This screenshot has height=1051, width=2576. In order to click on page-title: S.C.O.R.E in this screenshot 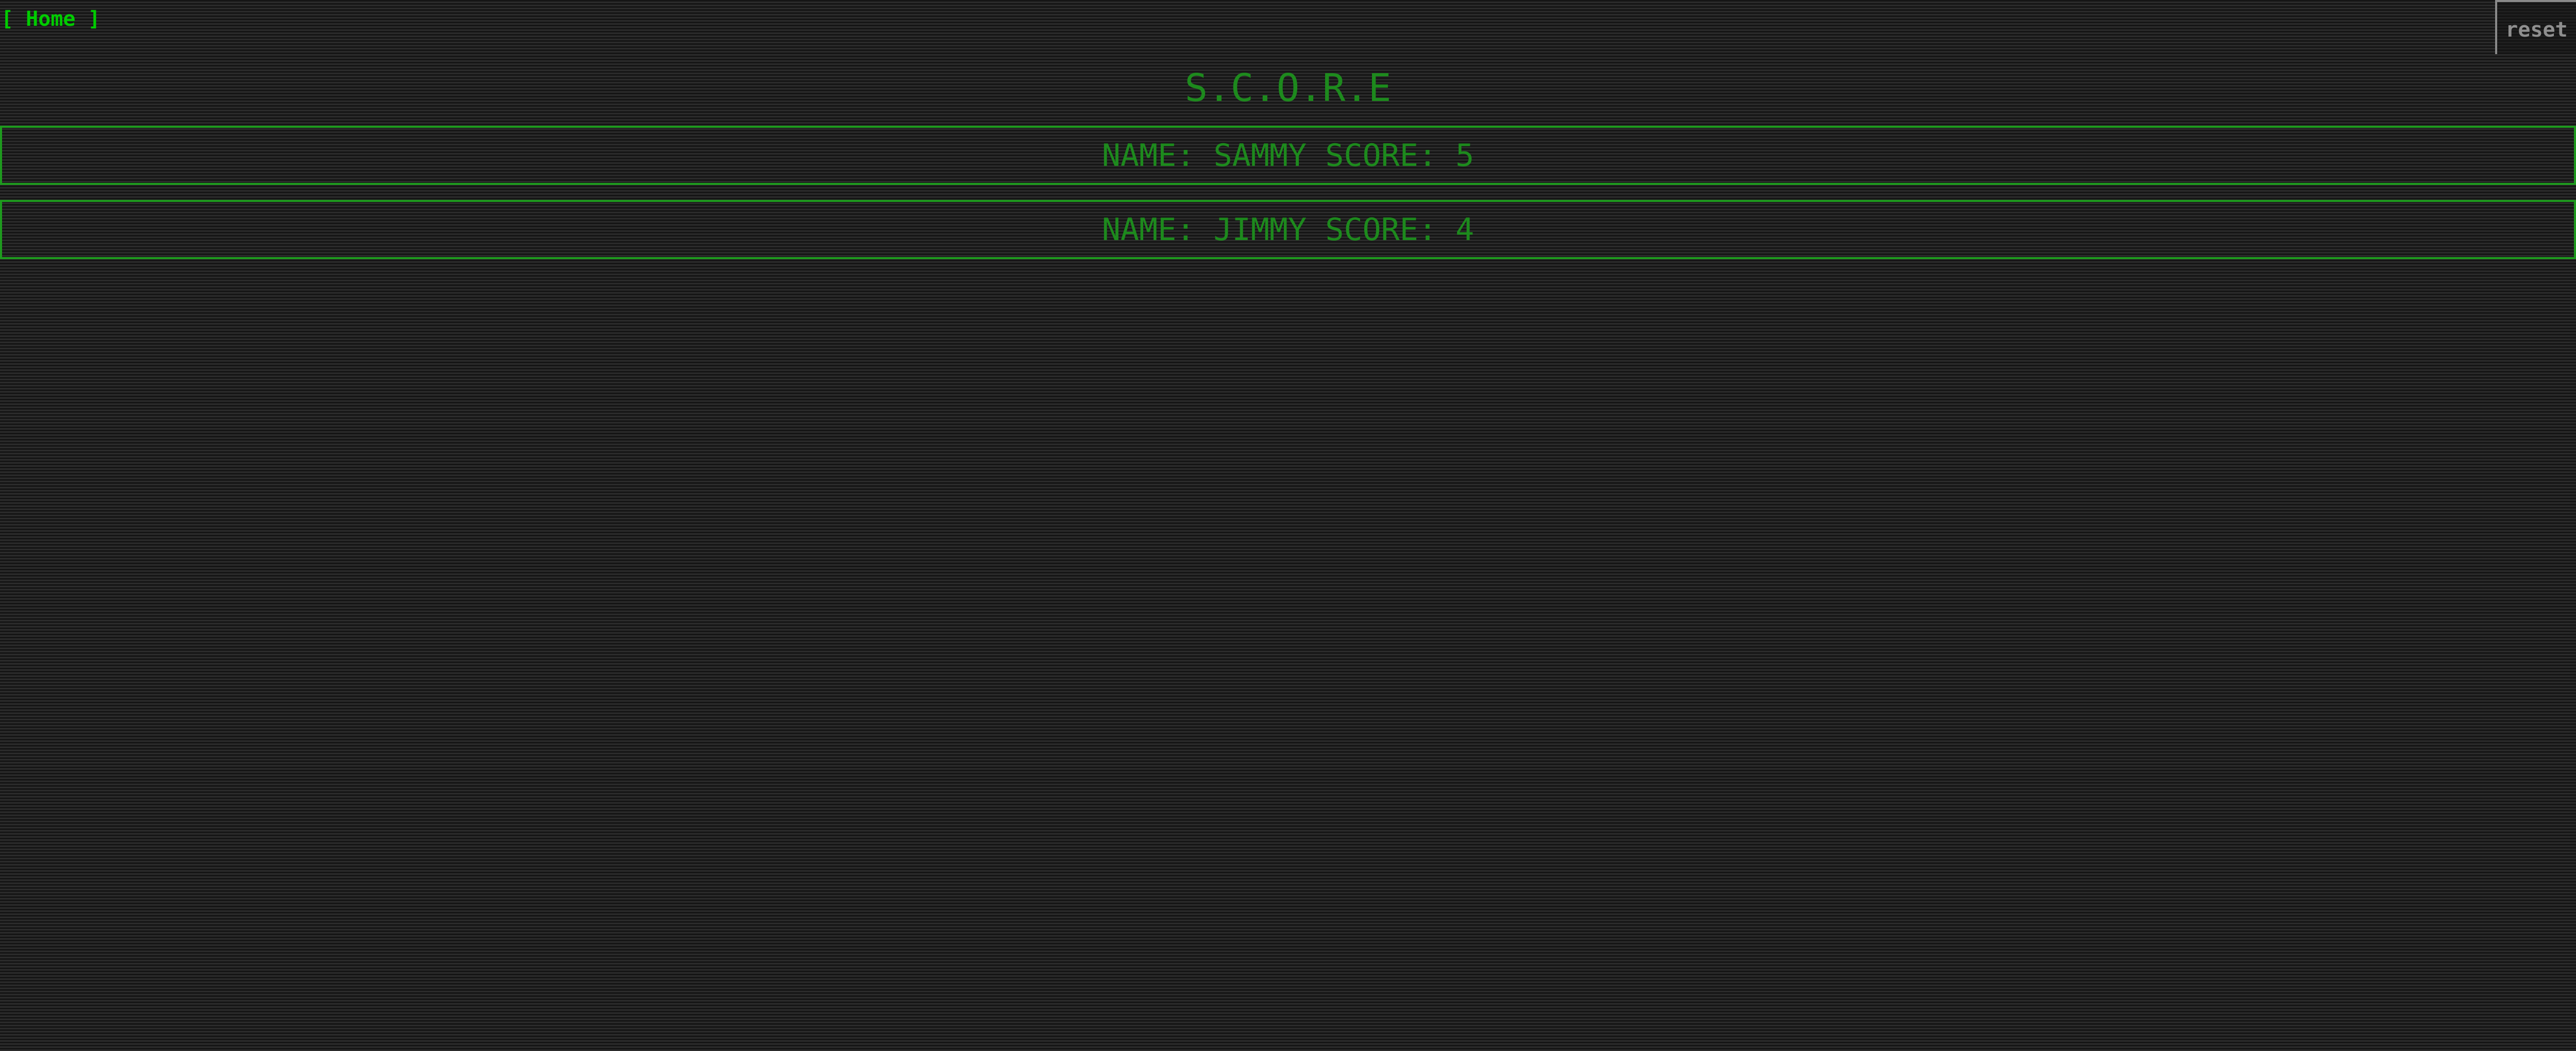, I will do `click(1288, 88)`.